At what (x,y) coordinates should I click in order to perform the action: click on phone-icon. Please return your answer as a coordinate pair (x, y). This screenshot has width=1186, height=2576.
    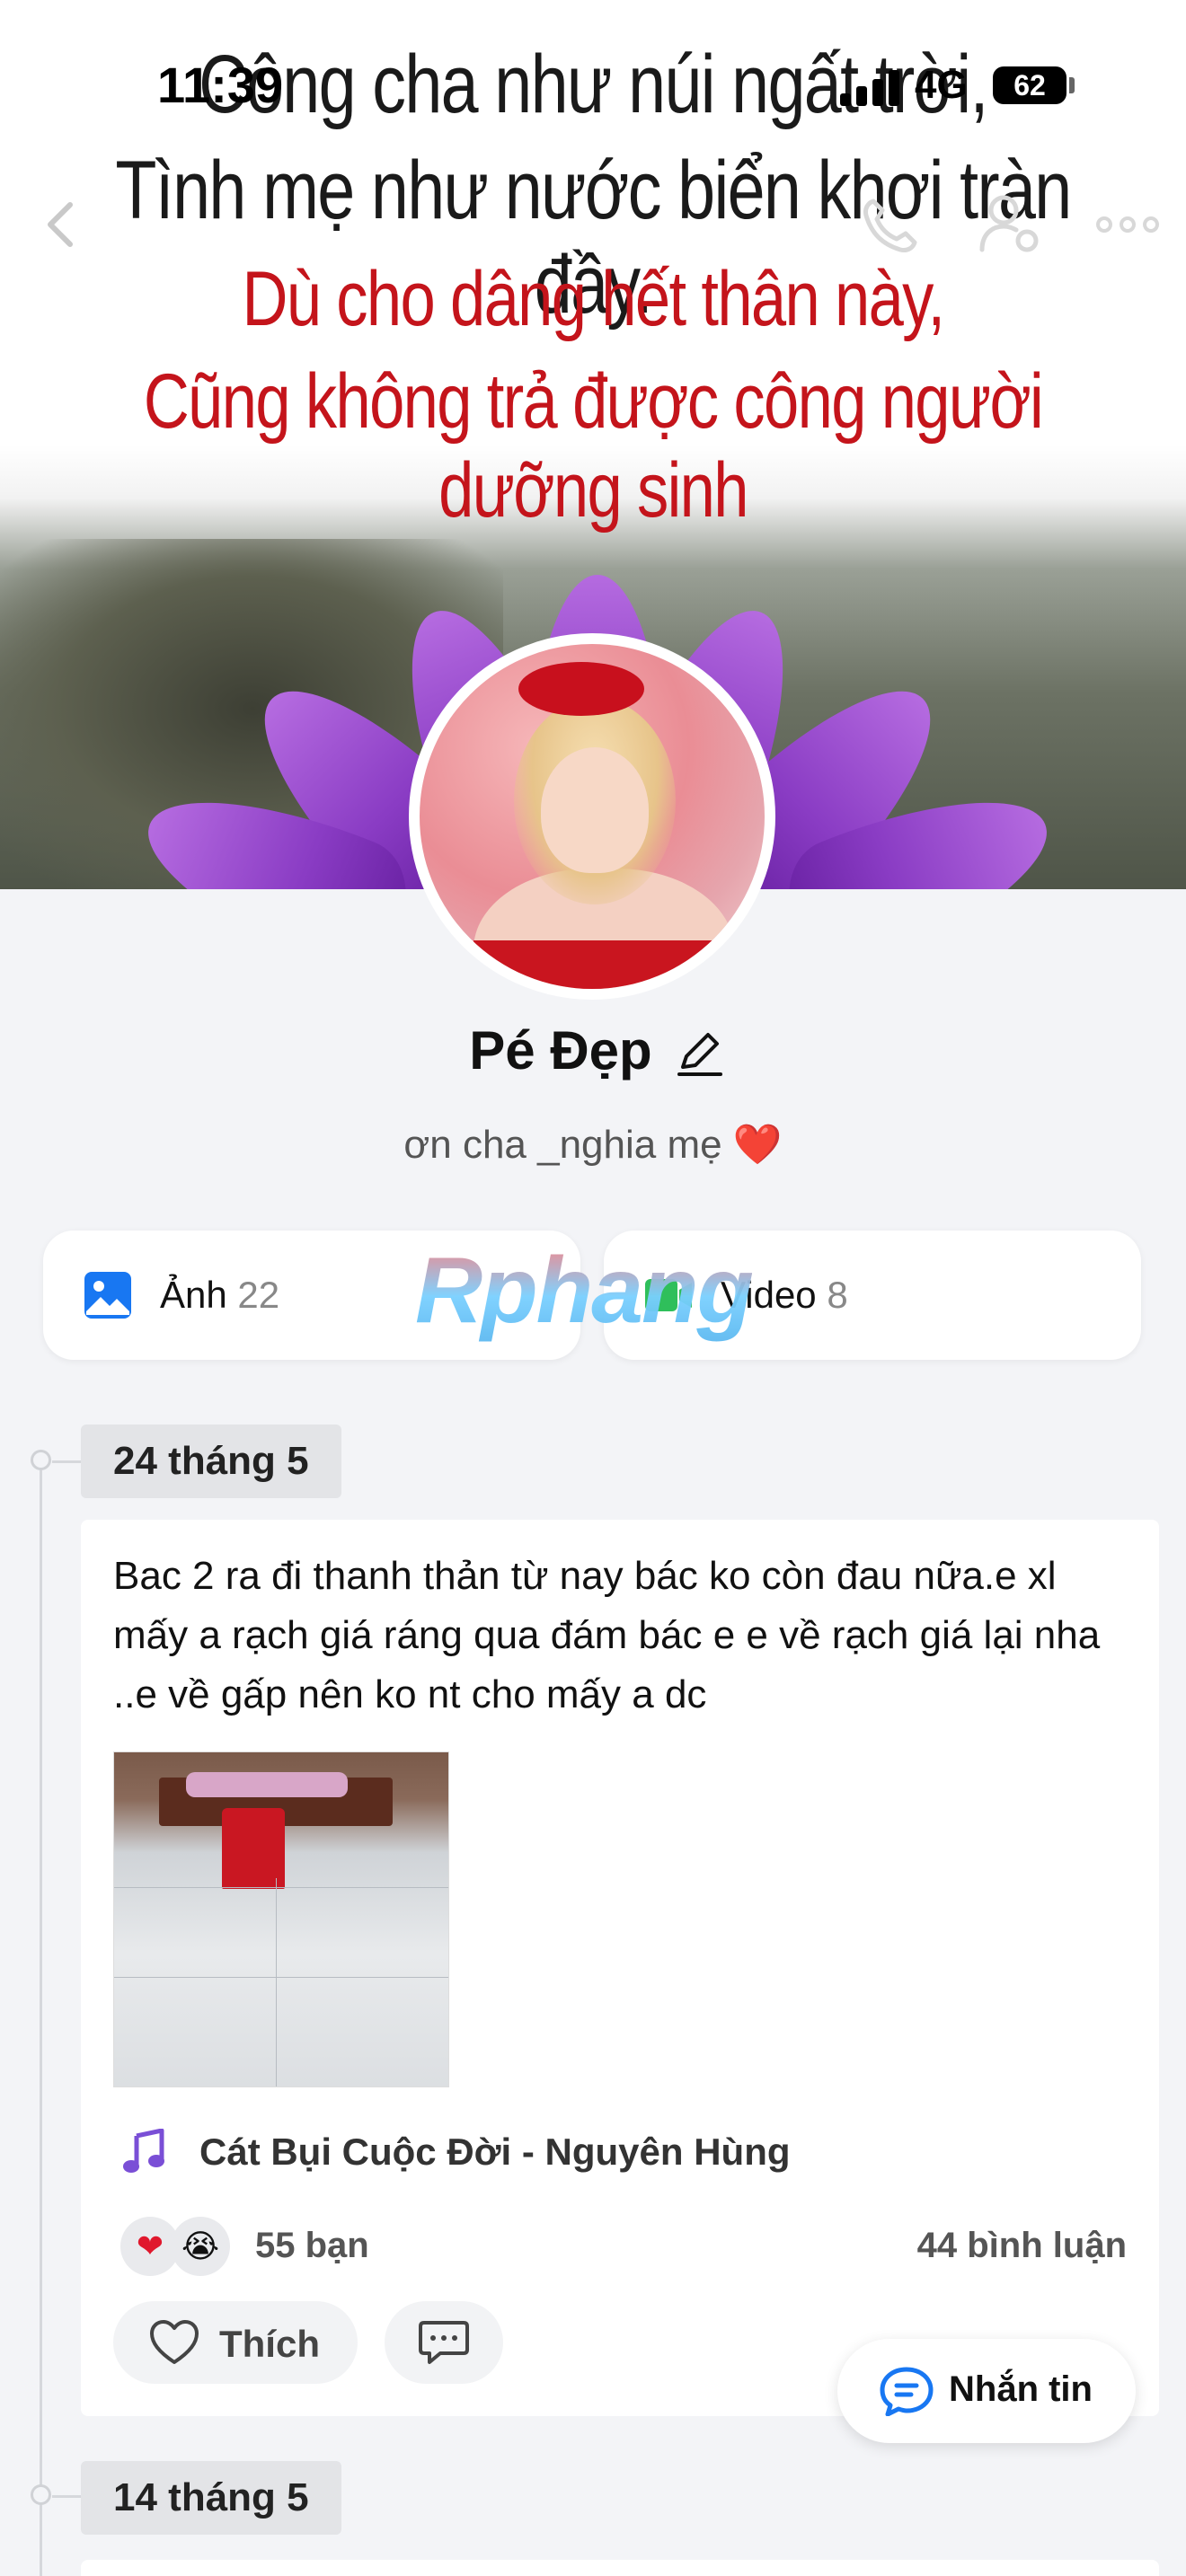
    Looking at the image, I should click on (889, 224).